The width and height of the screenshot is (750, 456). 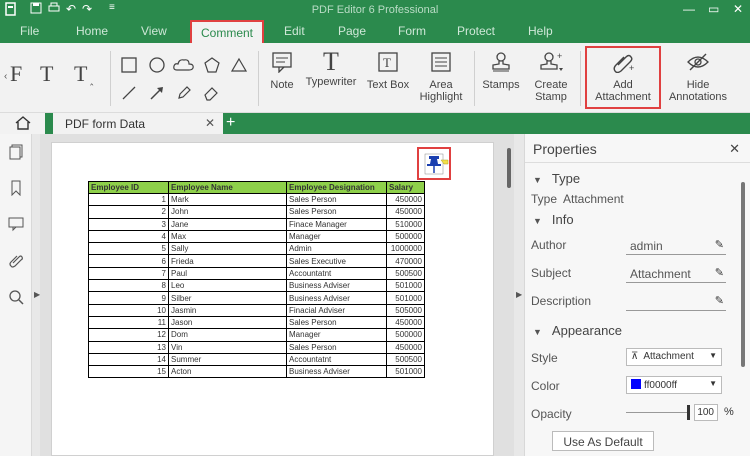 I want to click on attachment-annotation, so click(x=434, y=163).